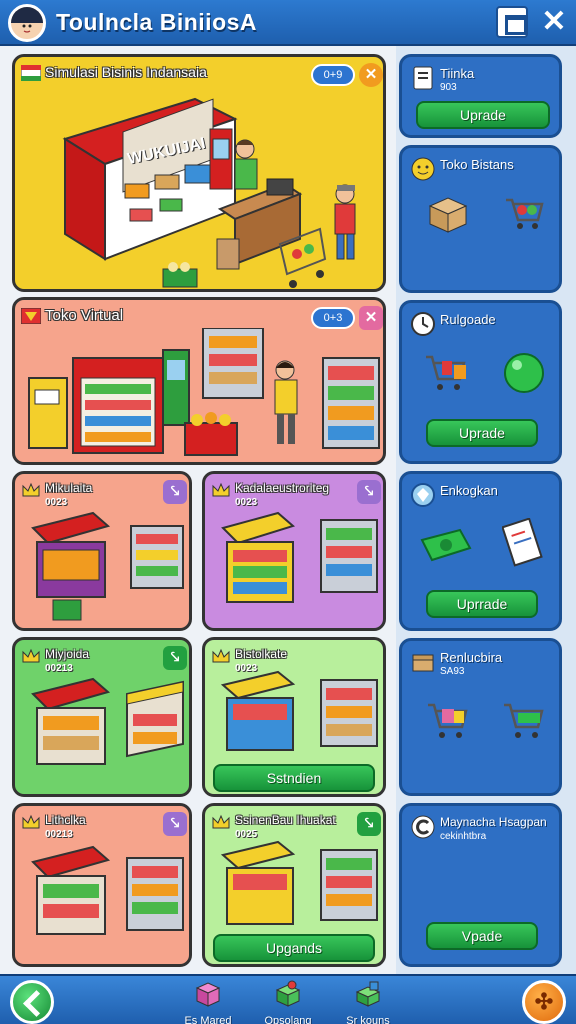 The height and width of the screenshot is (1024, 576). I want to click on refresh-icon, so click(423, 827).